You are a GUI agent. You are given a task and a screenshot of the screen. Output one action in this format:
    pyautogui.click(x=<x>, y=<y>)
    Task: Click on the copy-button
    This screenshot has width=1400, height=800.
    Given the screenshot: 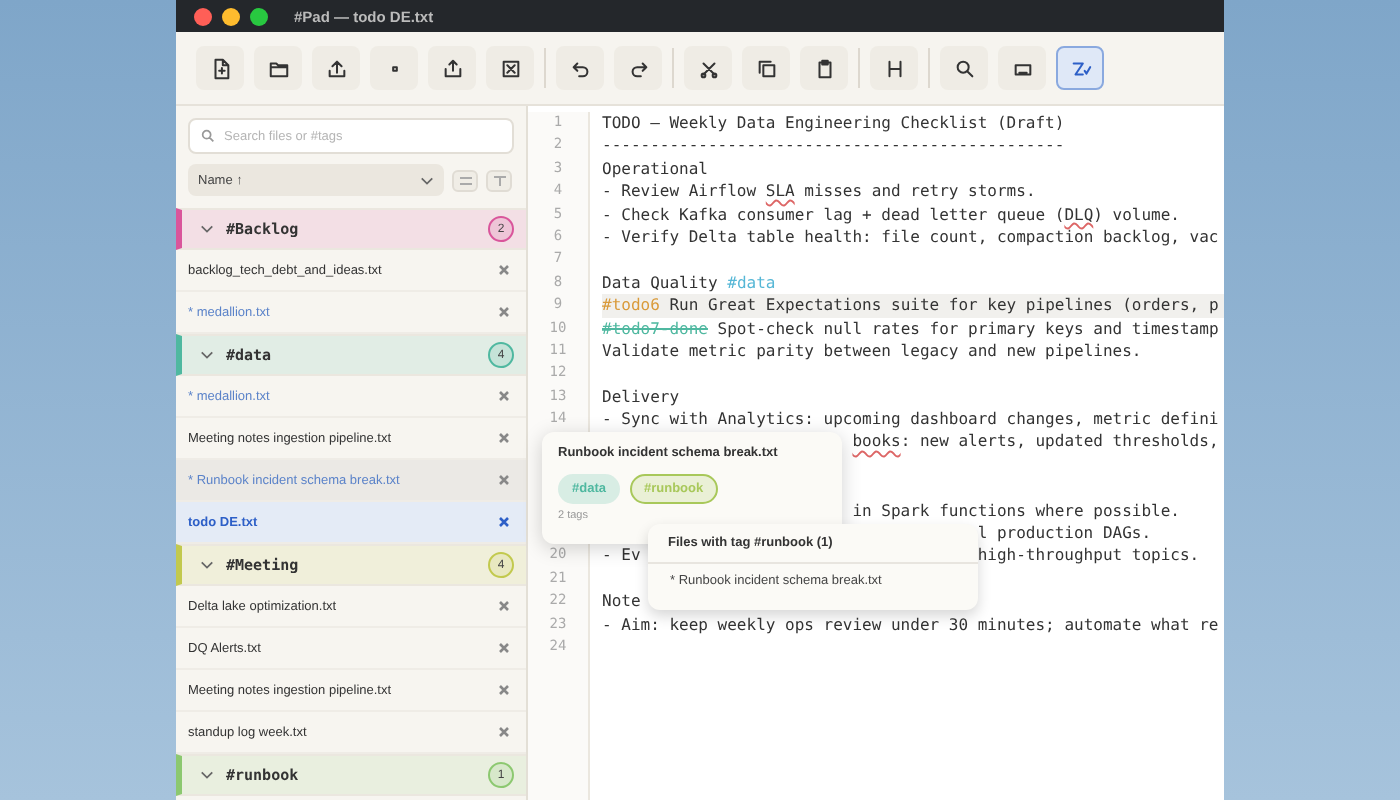 What is the action you would take?
    pyautogui.click(x=766, y=68)
    